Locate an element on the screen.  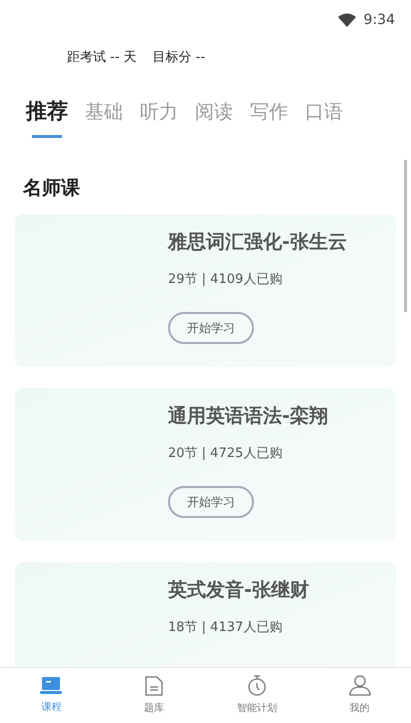
course-stats: 29节 | 4109人已购 is located at coordinates (226, 280).